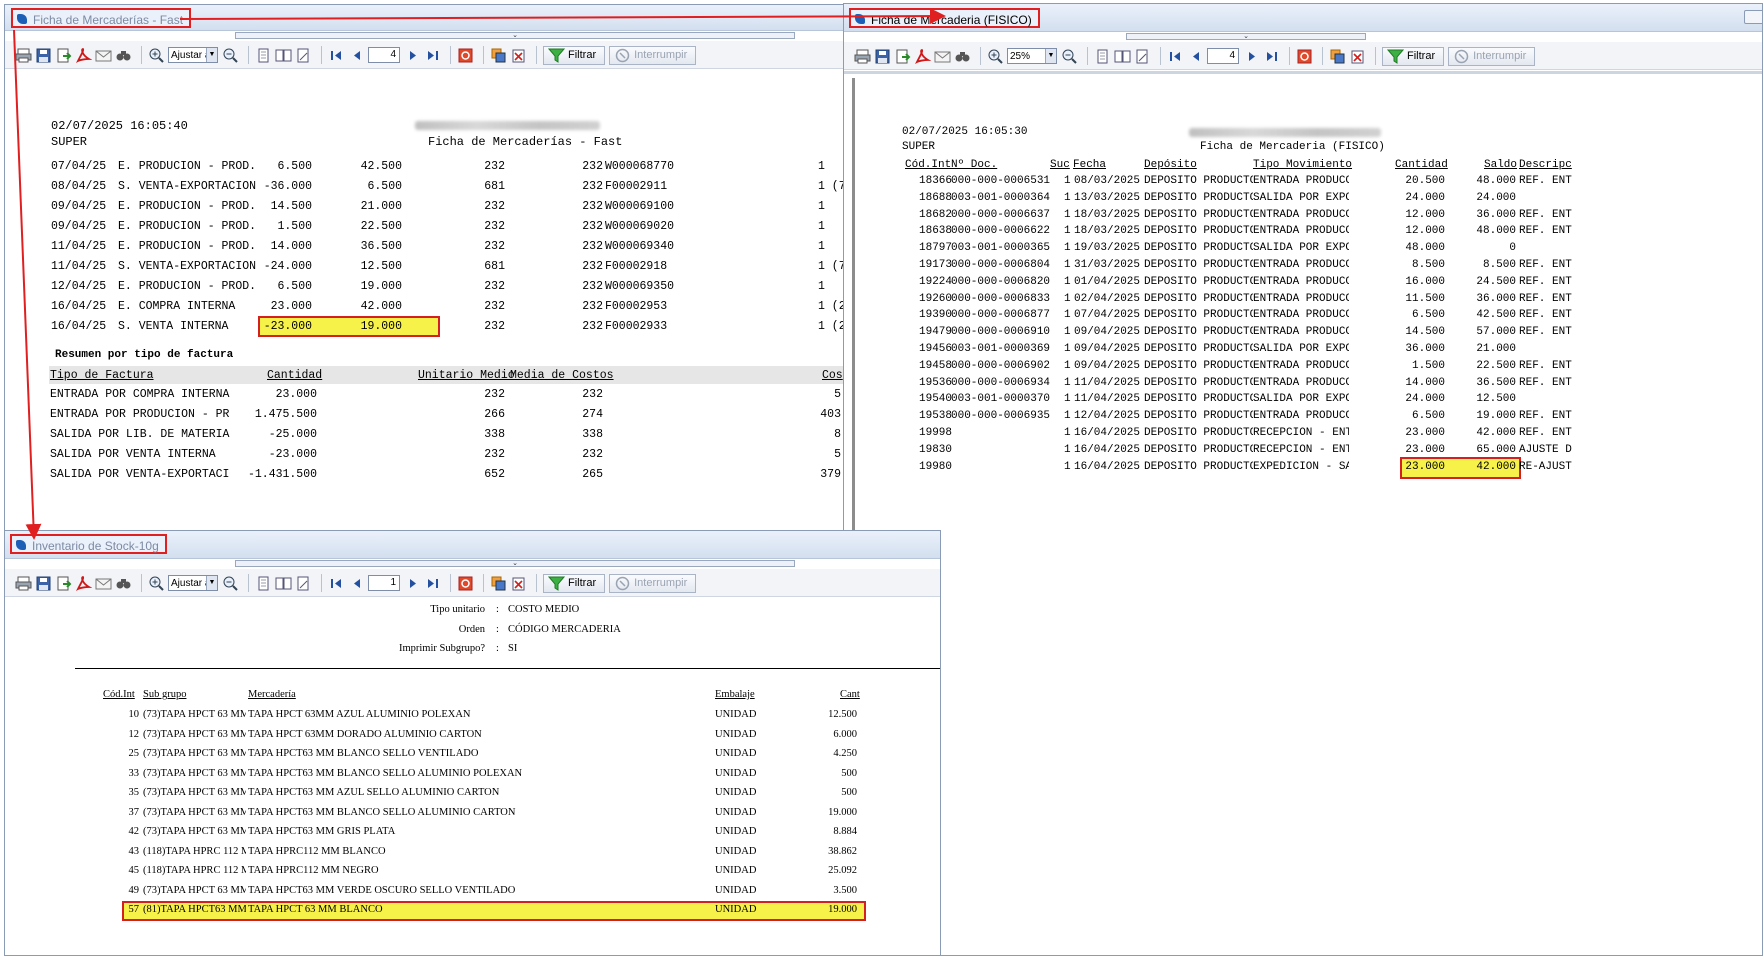 The image size is (1763, 956). Describe the element at coordinates (936, 231) in the screenshot. I see `cell-code: 18638` at that location.